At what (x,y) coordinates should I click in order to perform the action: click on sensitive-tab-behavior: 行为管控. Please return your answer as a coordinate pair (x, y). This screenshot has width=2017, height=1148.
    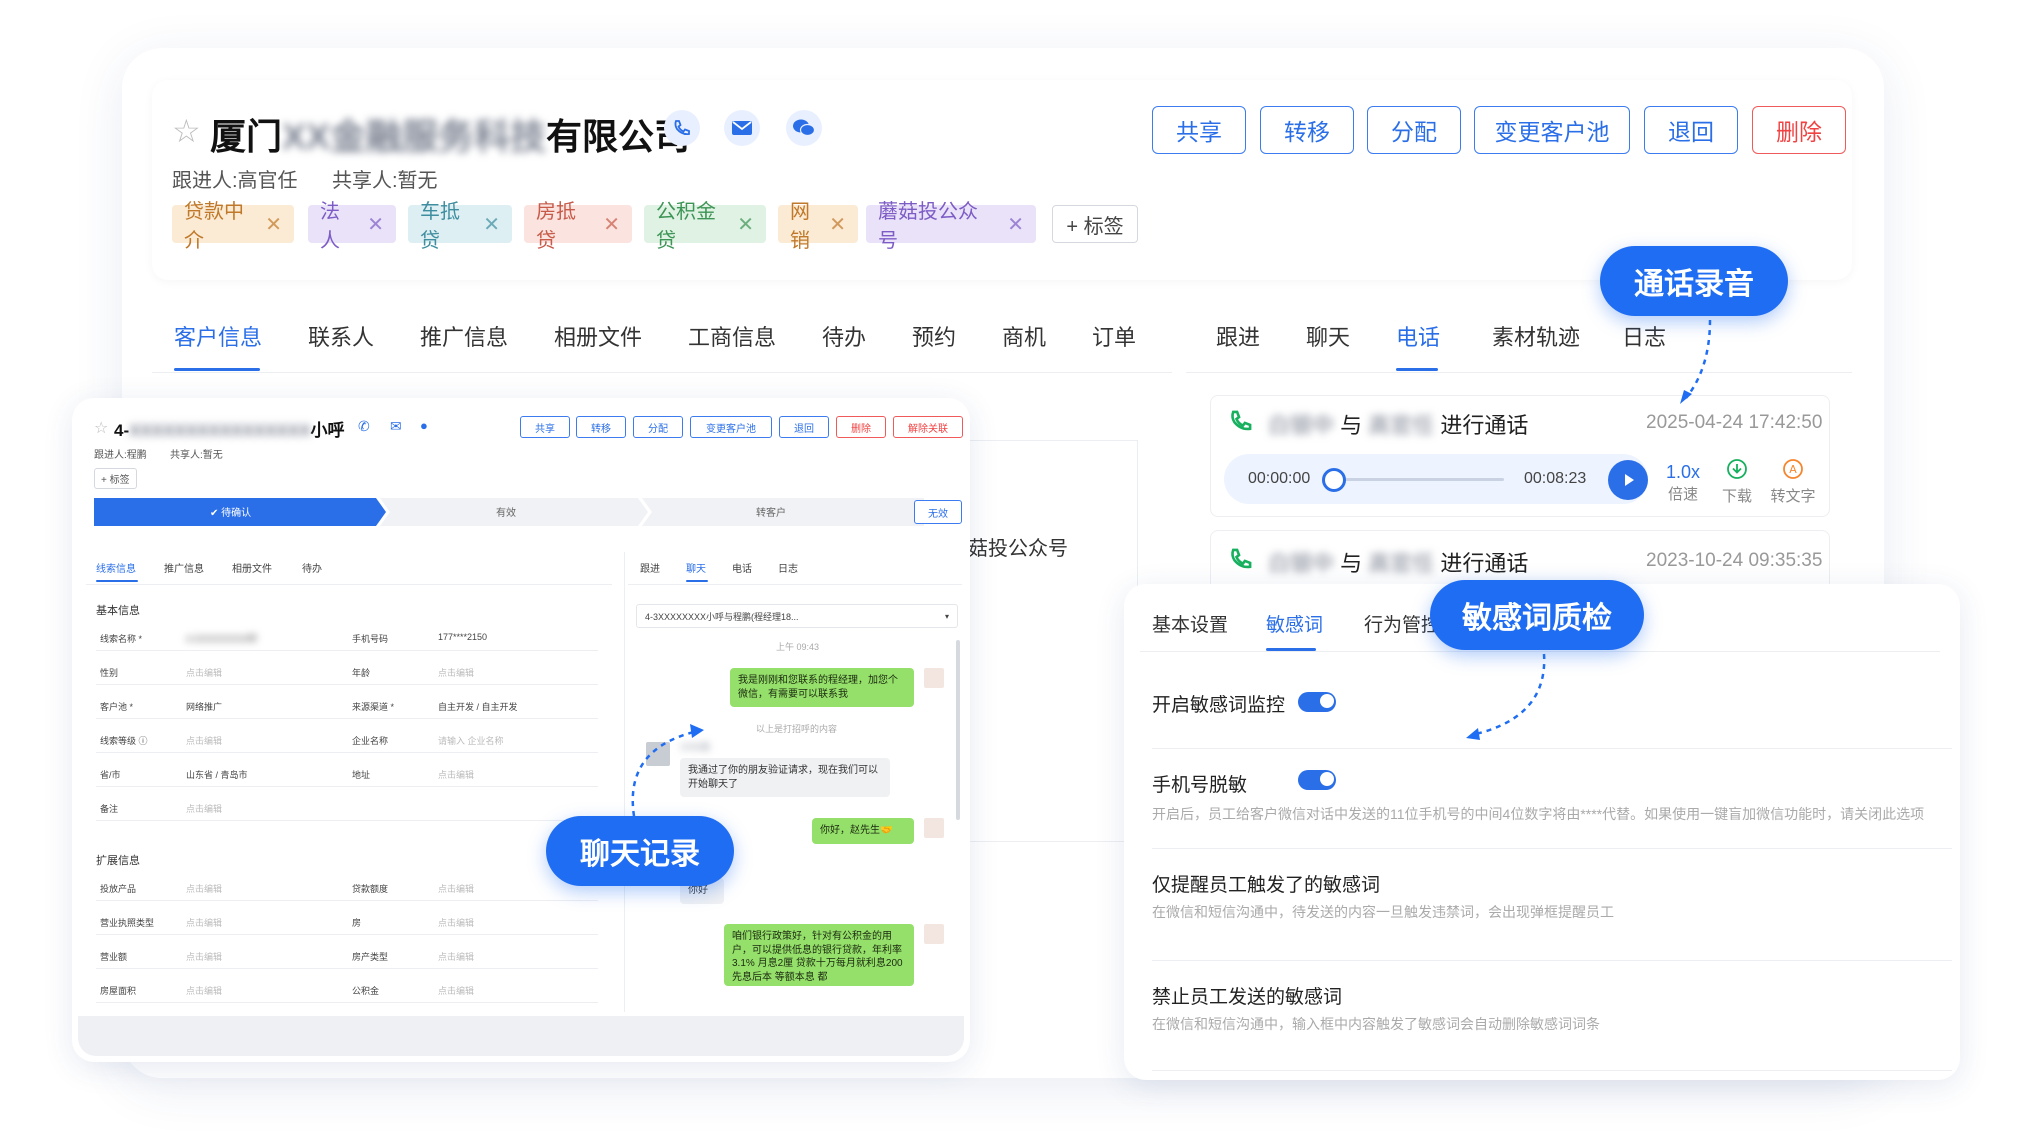
    Looking at the image, I should click on (1402, 623).